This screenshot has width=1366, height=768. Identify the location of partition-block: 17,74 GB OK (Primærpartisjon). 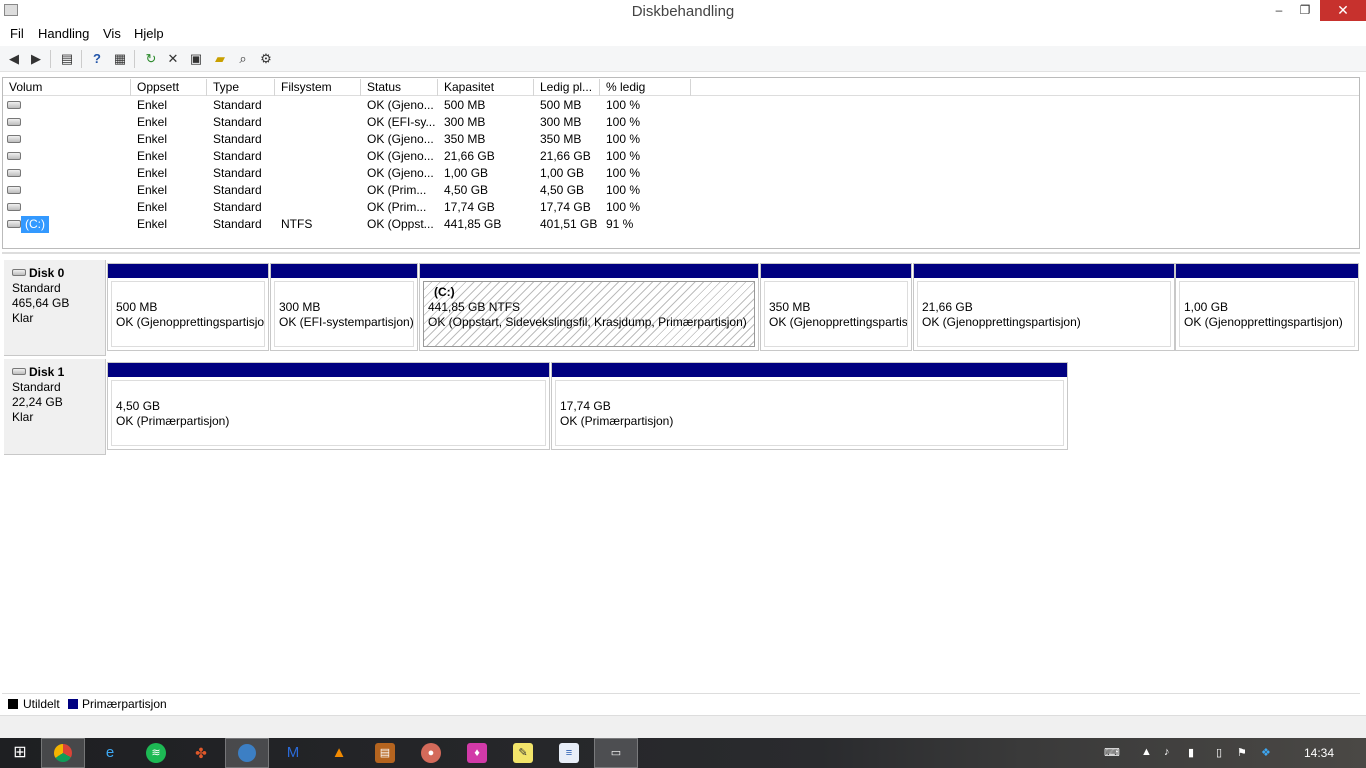
(809, 406).